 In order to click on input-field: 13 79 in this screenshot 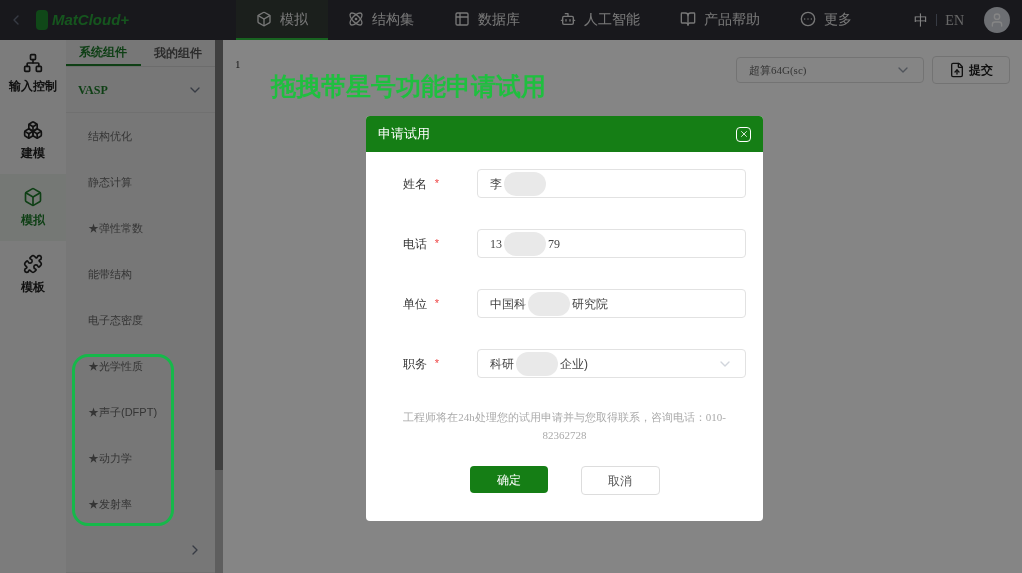, I will do `click(611, 243)`.